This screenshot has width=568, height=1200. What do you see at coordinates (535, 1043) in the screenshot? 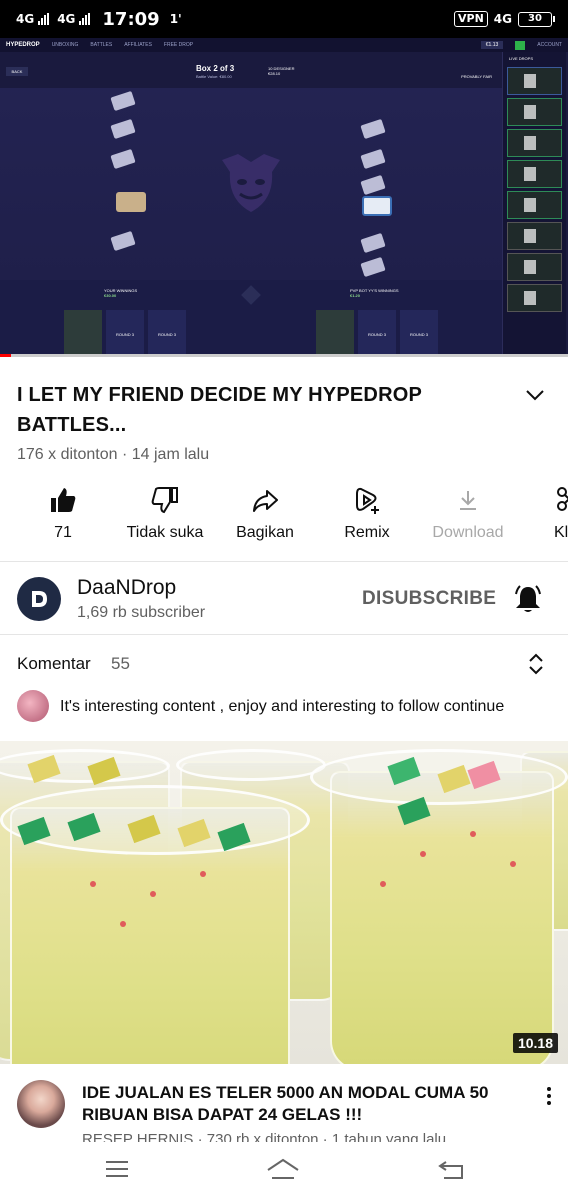
I see `video-duration-badge: 10.18` at bounding box center [535, 1043].